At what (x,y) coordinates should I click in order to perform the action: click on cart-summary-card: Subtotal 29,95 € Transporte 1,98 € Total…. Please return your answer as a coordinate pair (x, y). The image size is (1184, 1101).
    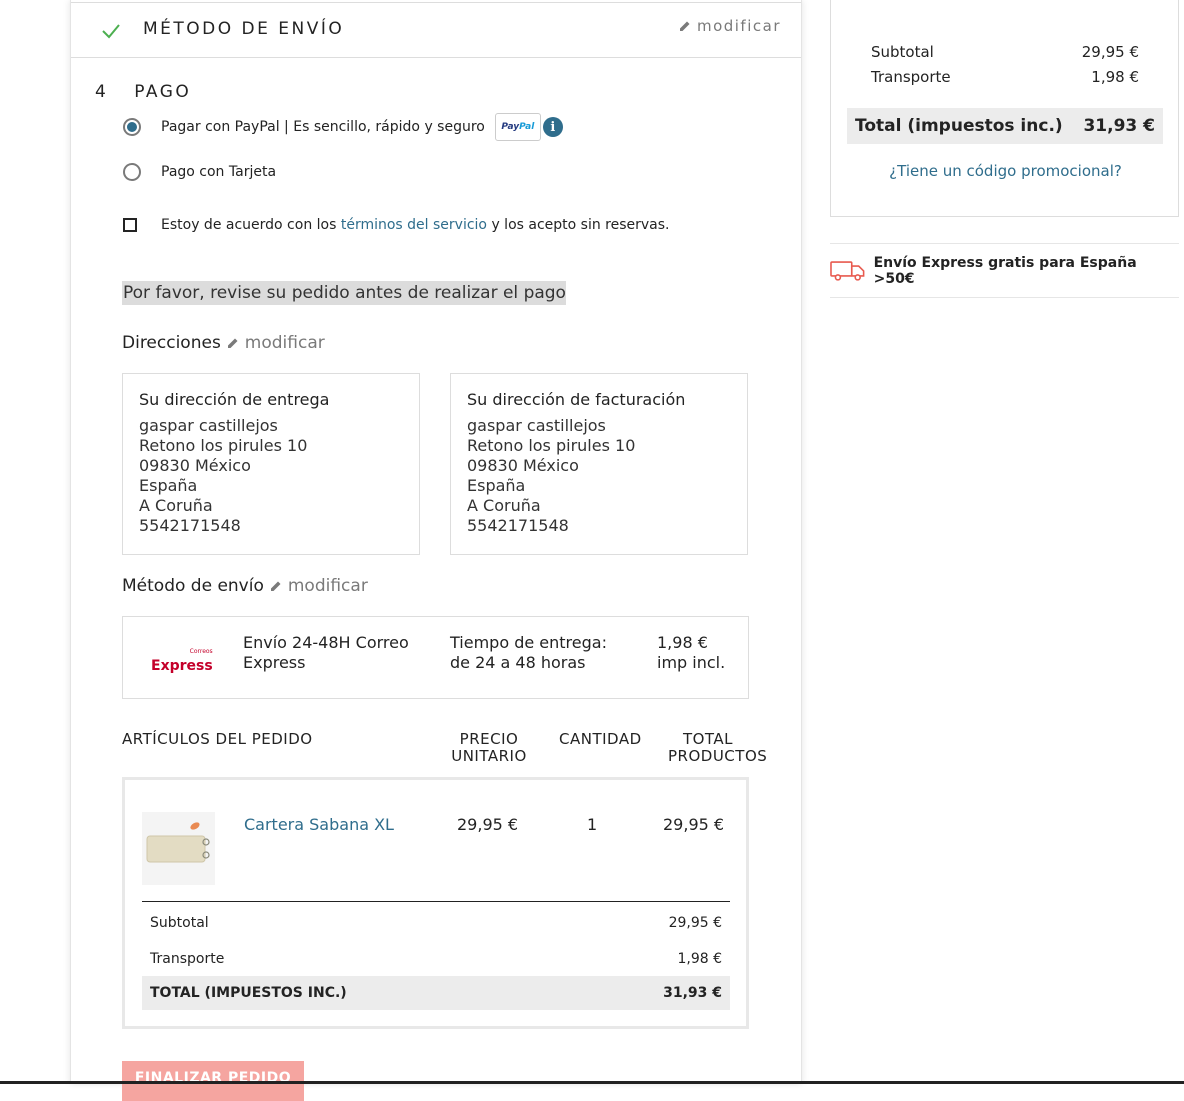
    Looking at the image, I should click on (1004, 108).